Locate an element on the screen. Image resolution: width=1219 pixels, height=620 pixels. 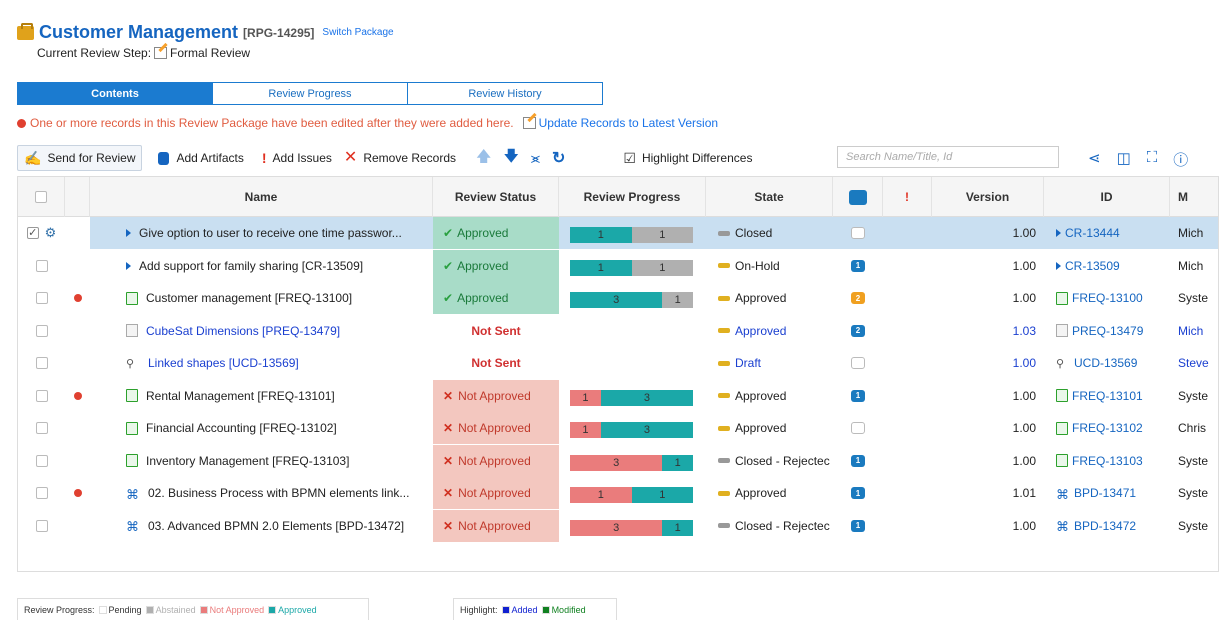
expand-icon: ⛶ is located at coordinates (1152, 159).